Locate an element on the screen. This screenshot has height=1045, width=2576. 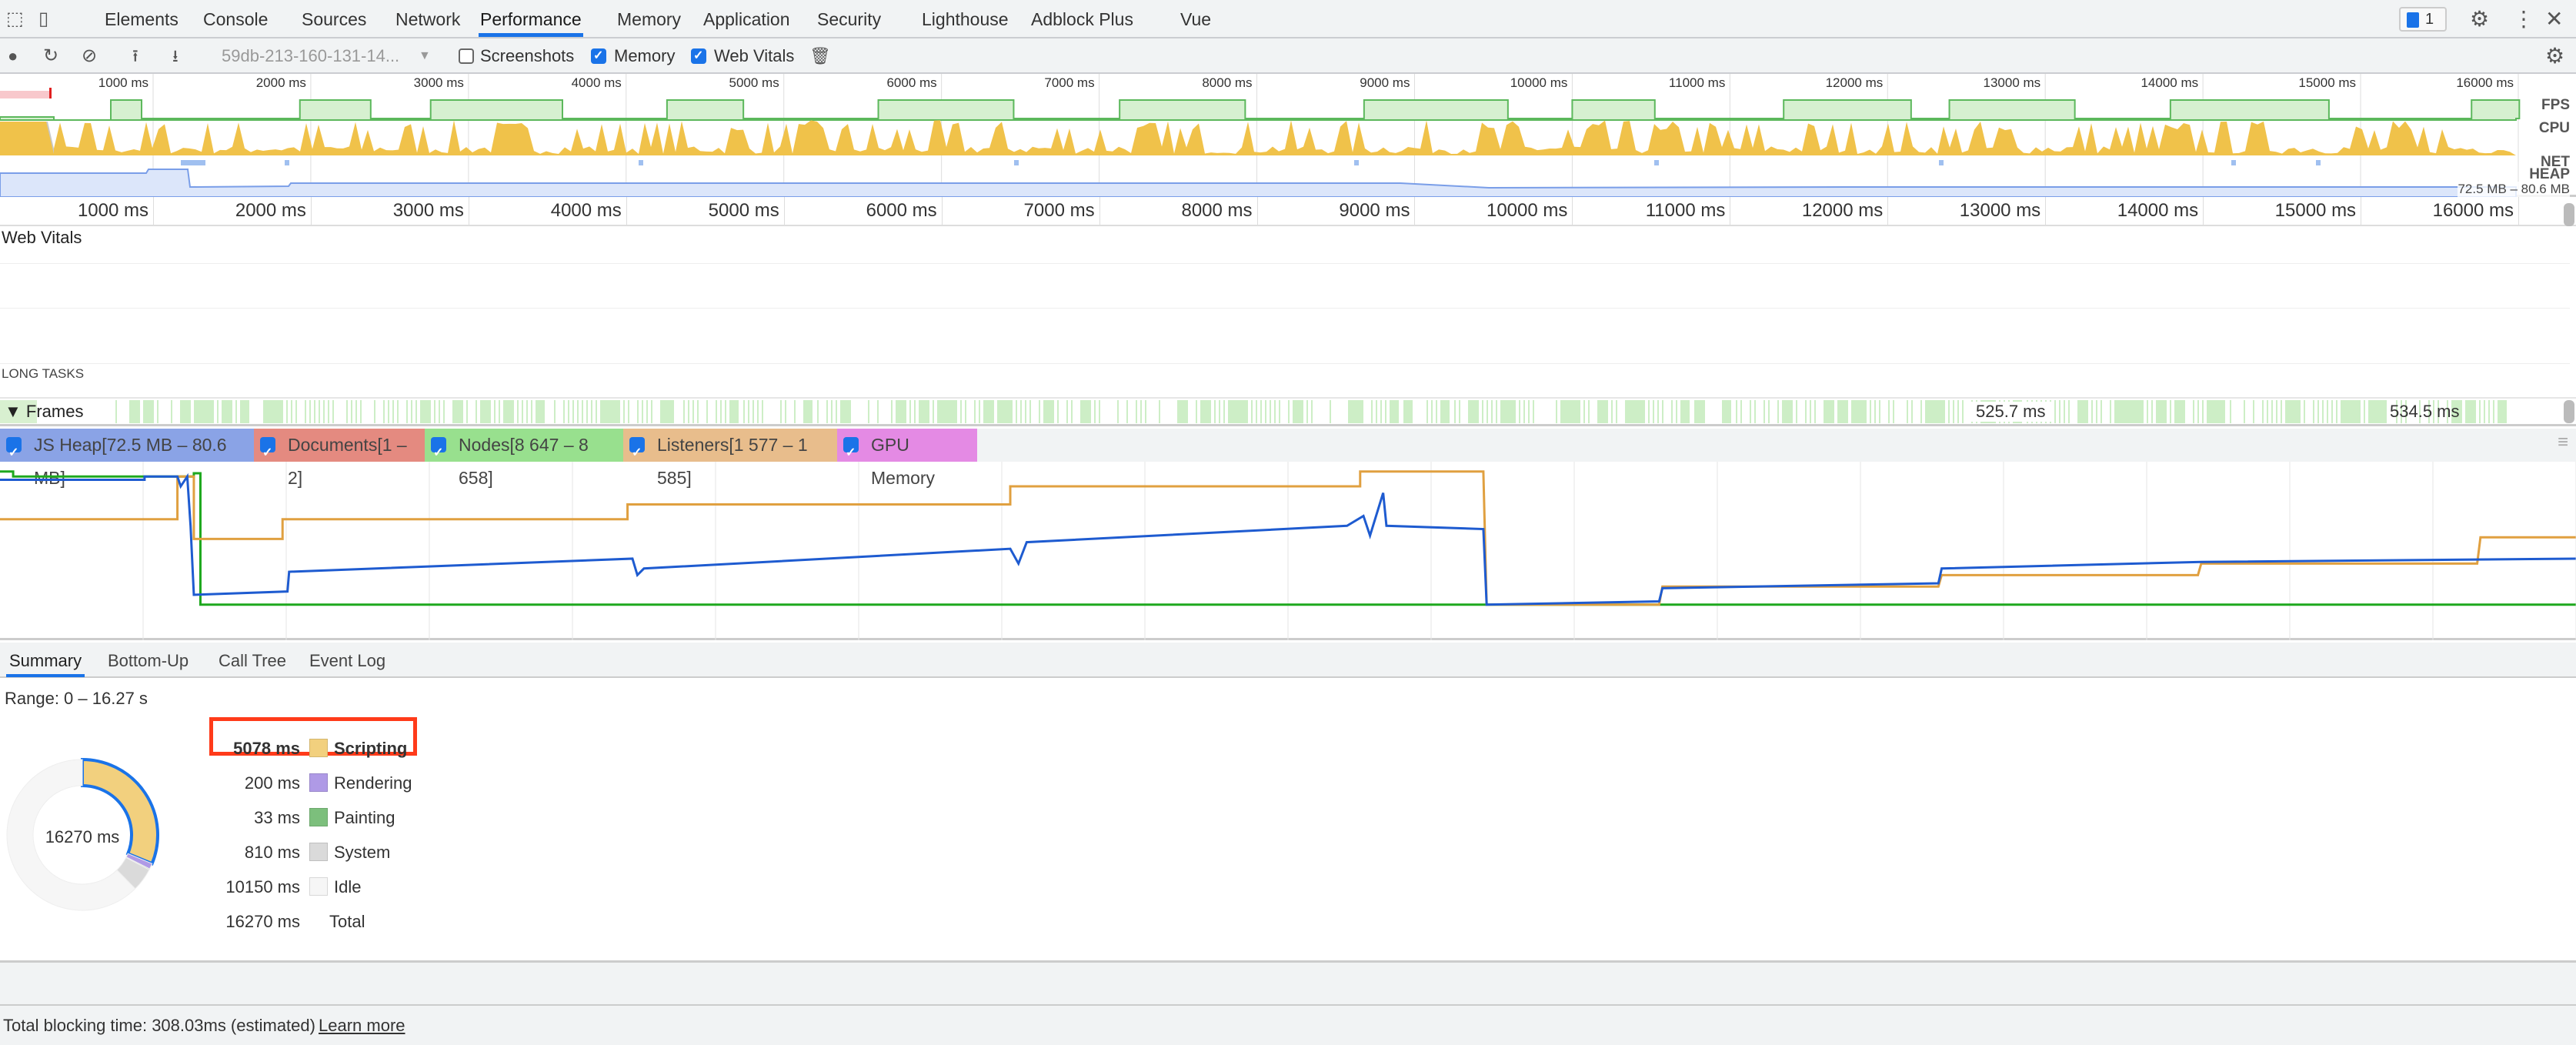
tab-application: Application is located at coordinates (747, 18).